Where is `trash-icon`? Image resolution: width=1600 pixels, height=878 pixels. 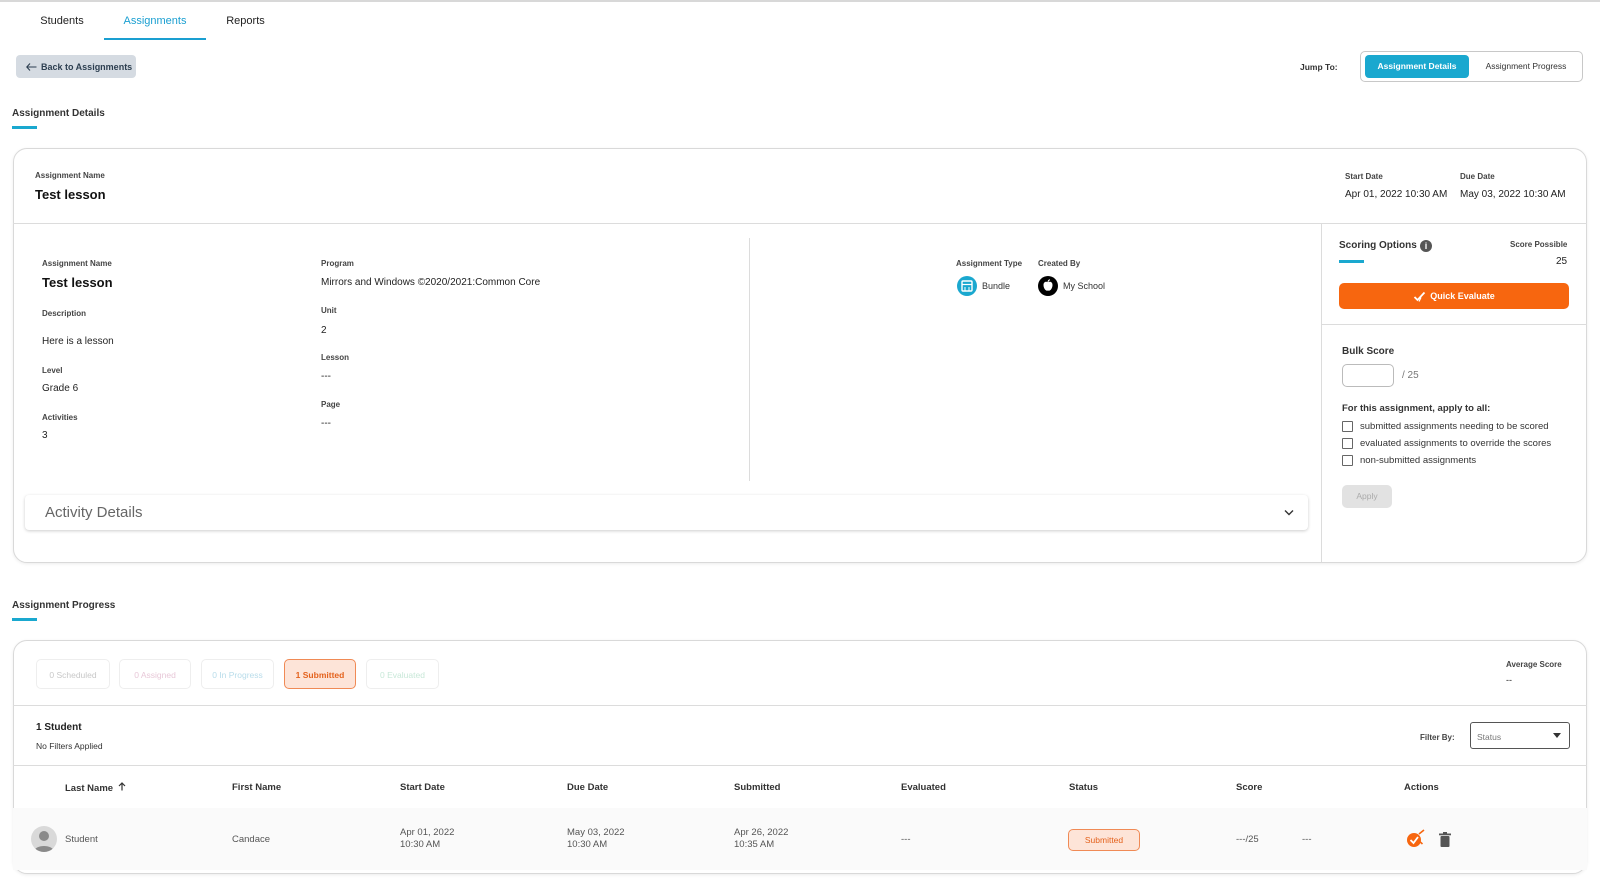 trash-icon is located at coordinates (1445, 840).